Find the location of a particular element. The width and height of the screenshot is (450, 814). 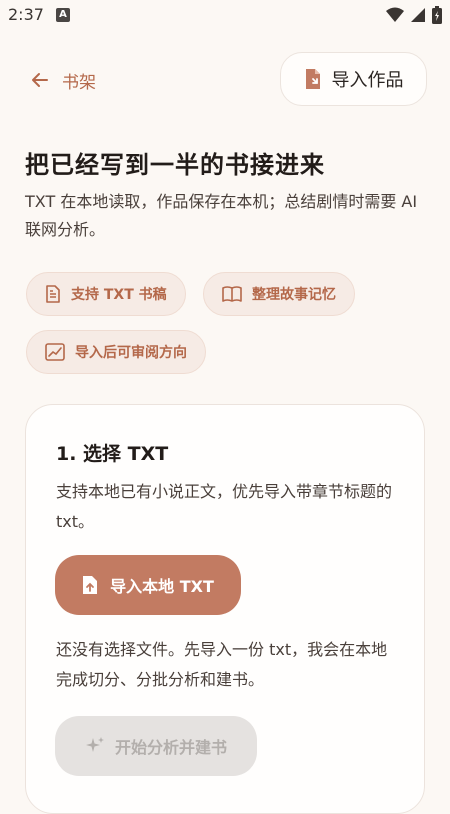

card-title: 1. 选择 TXT is located at coordinates (112, 454).